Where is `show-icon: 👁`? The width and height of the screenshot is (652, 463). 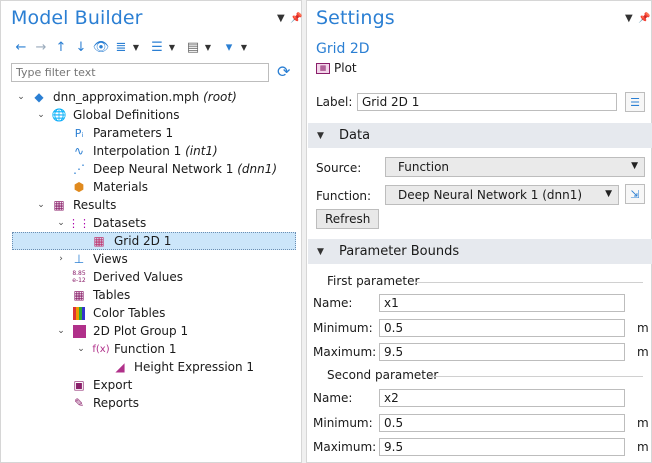
show-icon: 👁 is located at coordinates (101, 47).